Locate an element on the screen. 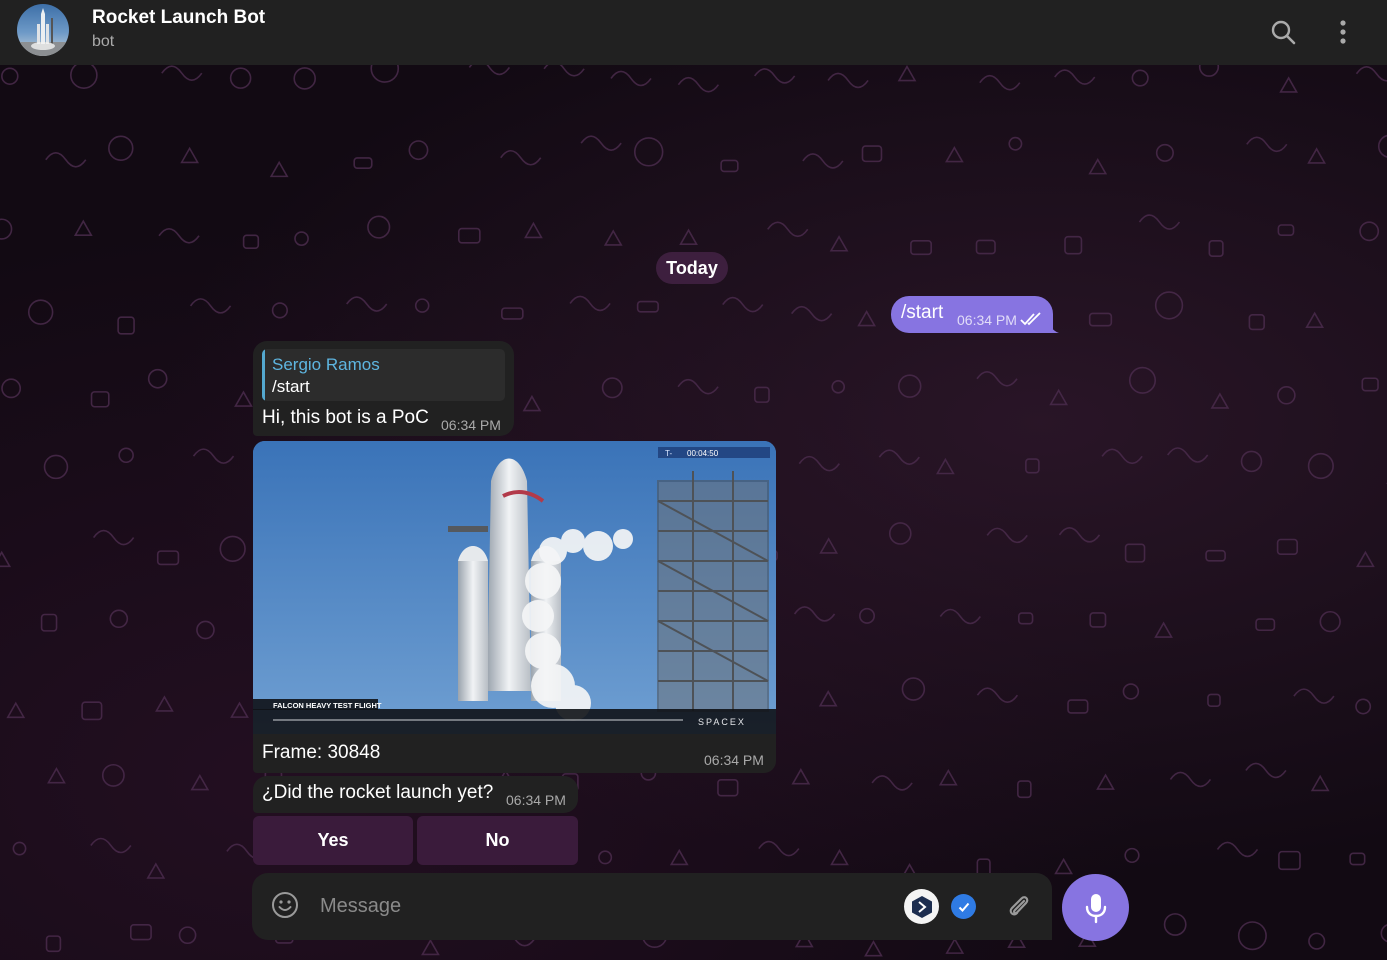 The image size is (1387, 960). overlay-timer-prefix: T- is located at coordinates (668, 453).